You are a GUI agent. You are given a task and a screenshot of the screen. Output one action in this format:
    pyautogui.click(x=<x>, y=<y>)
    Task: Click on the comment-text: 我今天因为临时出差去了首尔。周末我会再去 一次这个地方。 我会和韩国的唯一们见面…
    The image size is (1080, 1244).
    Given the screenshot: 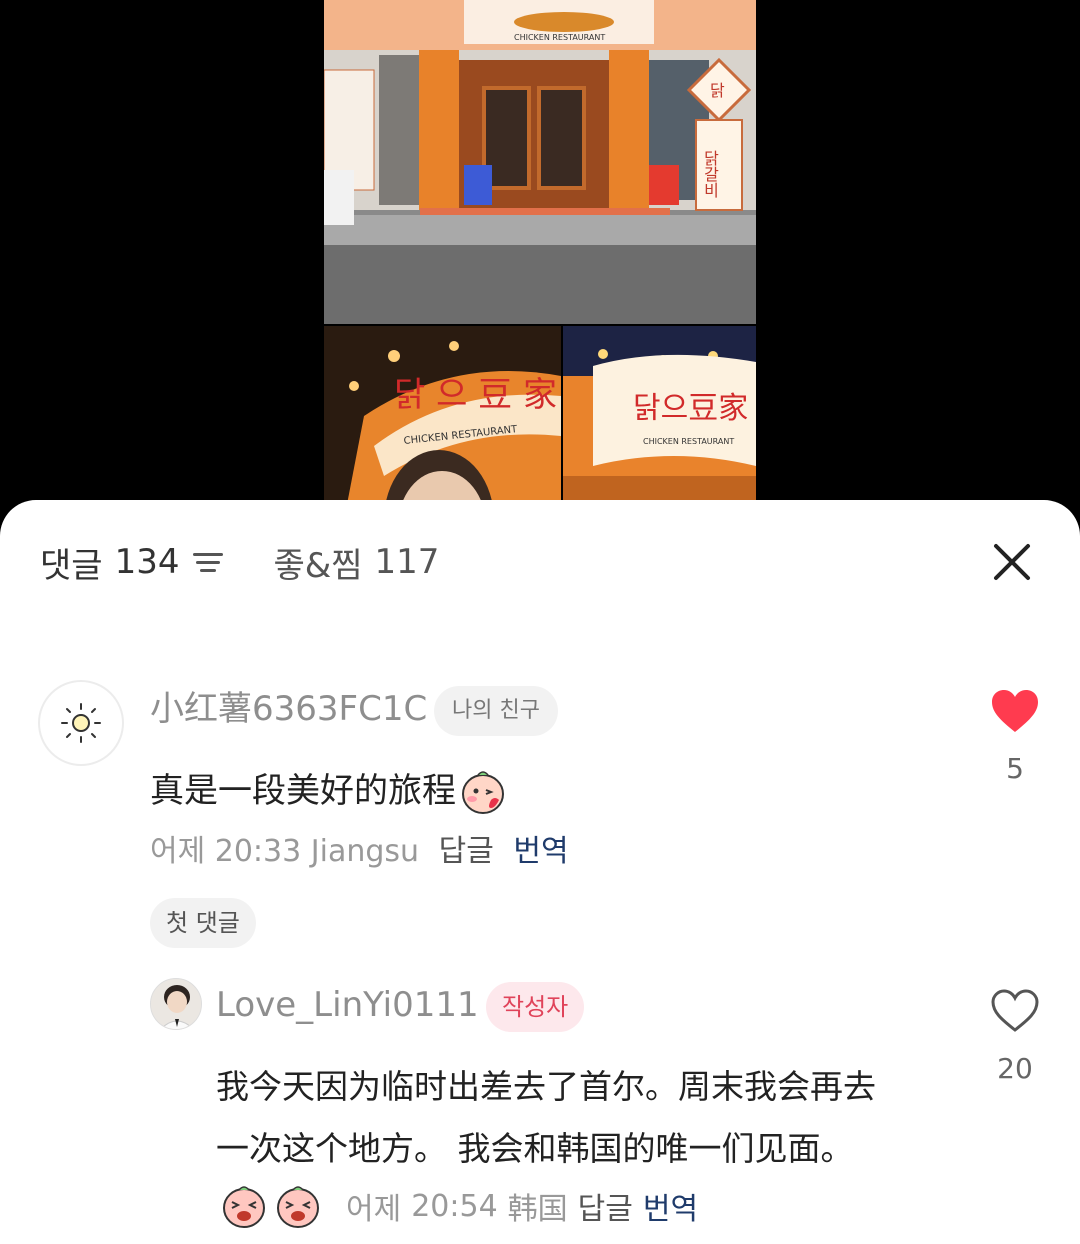 What is the action you would take?
    pyautogui.click(x=586, y=1118)
    